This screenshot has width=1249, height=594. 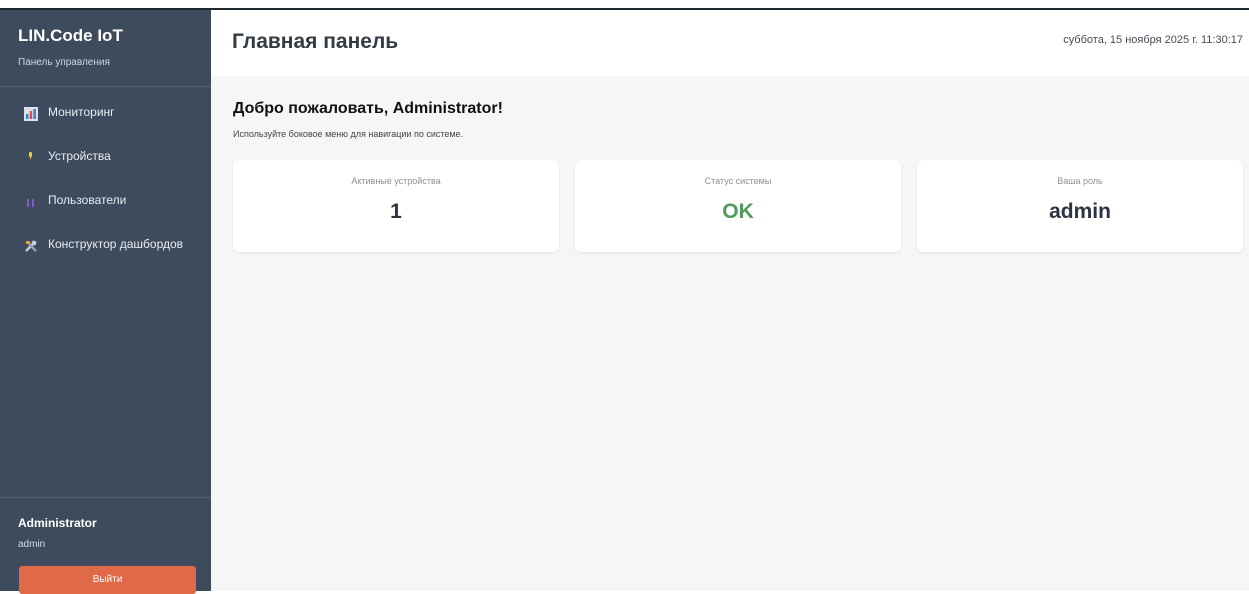 I want to click on datetime: суббота, 15 ноября 2025 г. 11:30:17, so click(x=1153, y=40).